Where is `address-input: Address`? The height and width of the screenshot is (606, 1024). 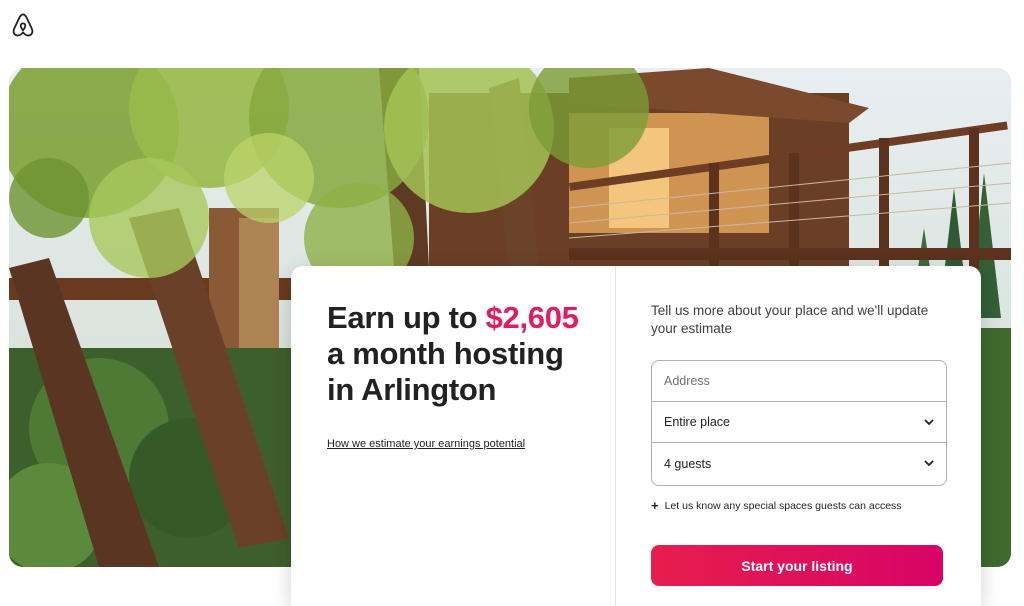 address-input: Address is located at coordinates (799, 381).